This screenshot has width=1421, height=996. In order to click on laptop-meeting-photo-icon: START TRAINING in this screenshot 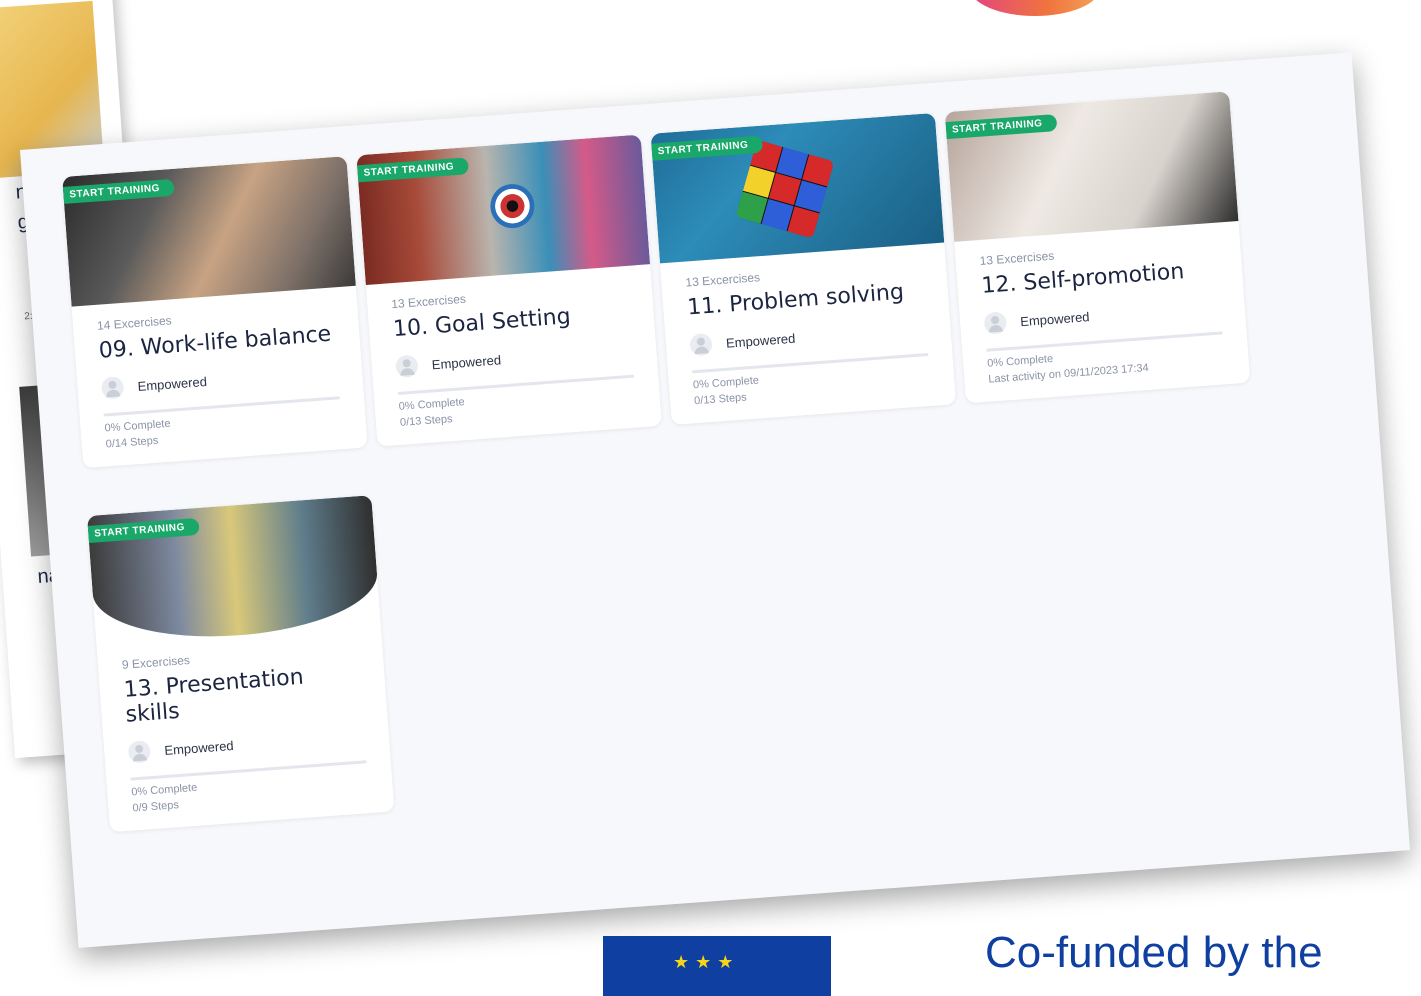, I will do `click(1092, 166)`.